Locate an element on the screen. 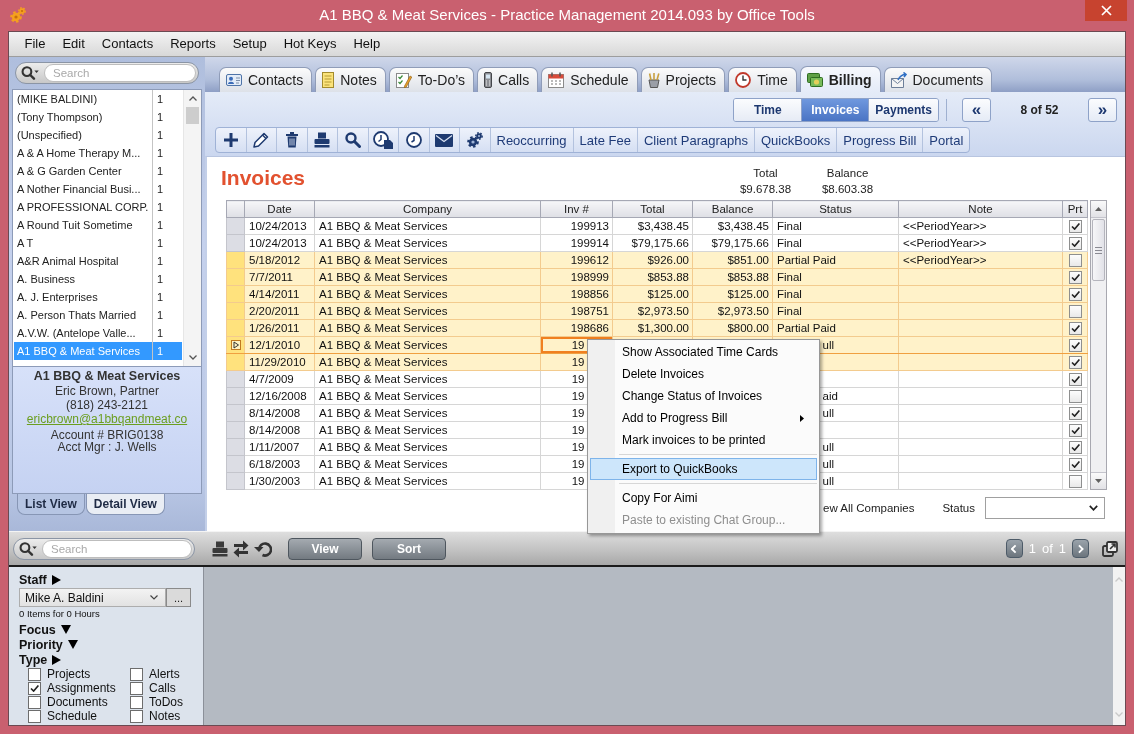 The width and height of the screenshot is (1134, 734). contact-row: A Nother Financial Busi... 1 is located at coordinates (98, 189).